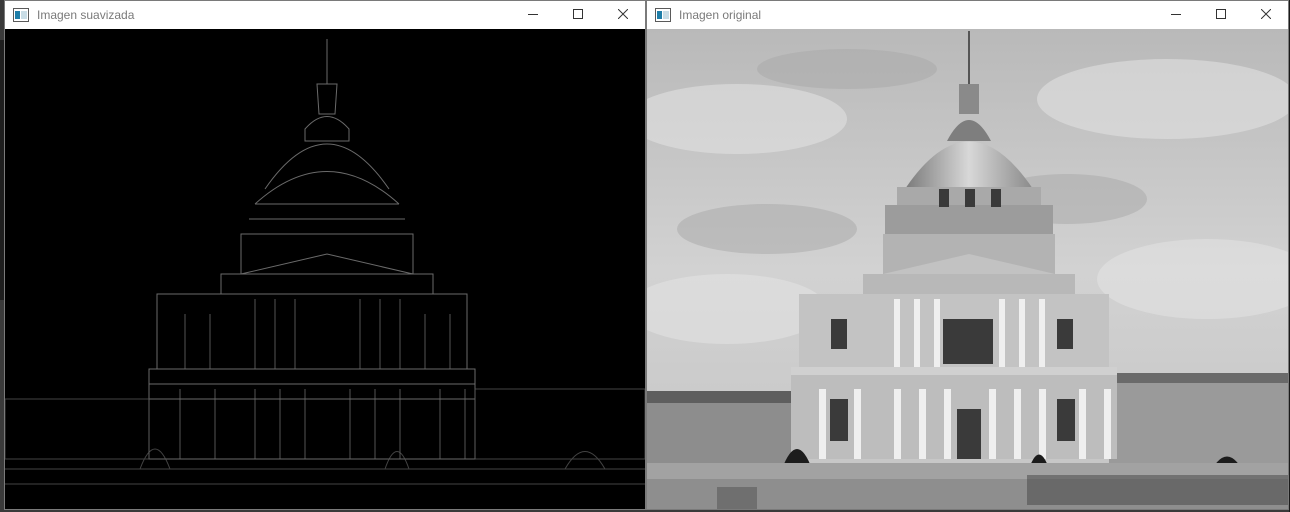 The width and height of the screenshot is (1290, 512). I want to click on window-title: Imagen original, so click(720, 15).